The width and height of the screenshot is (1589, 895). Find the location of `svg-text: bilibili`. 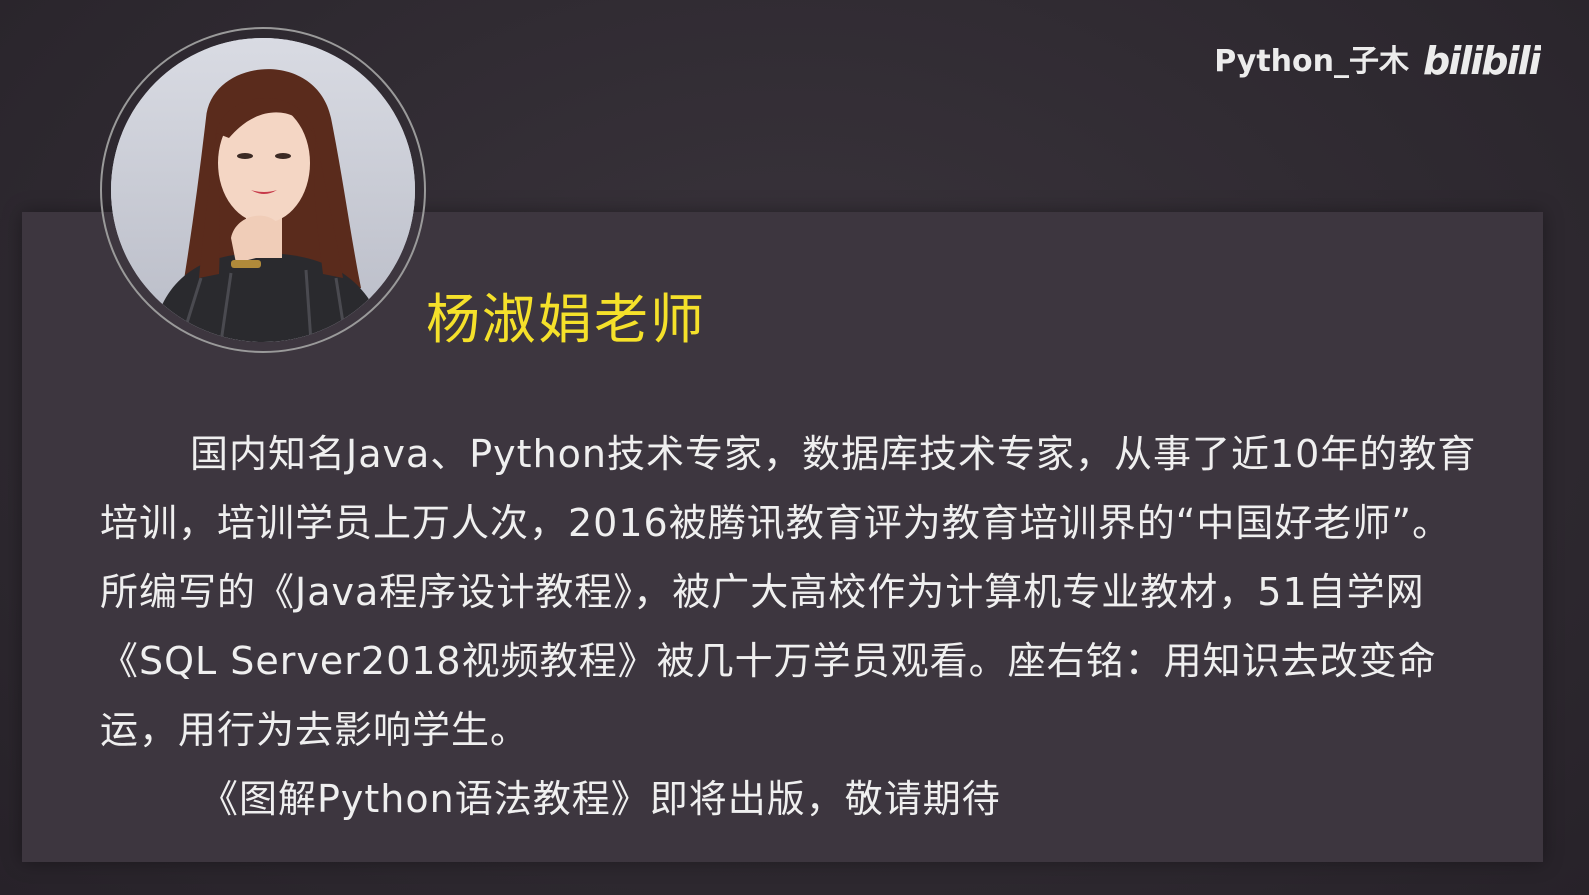

svg-text: bilibili is located at coordinates (1482, 61).